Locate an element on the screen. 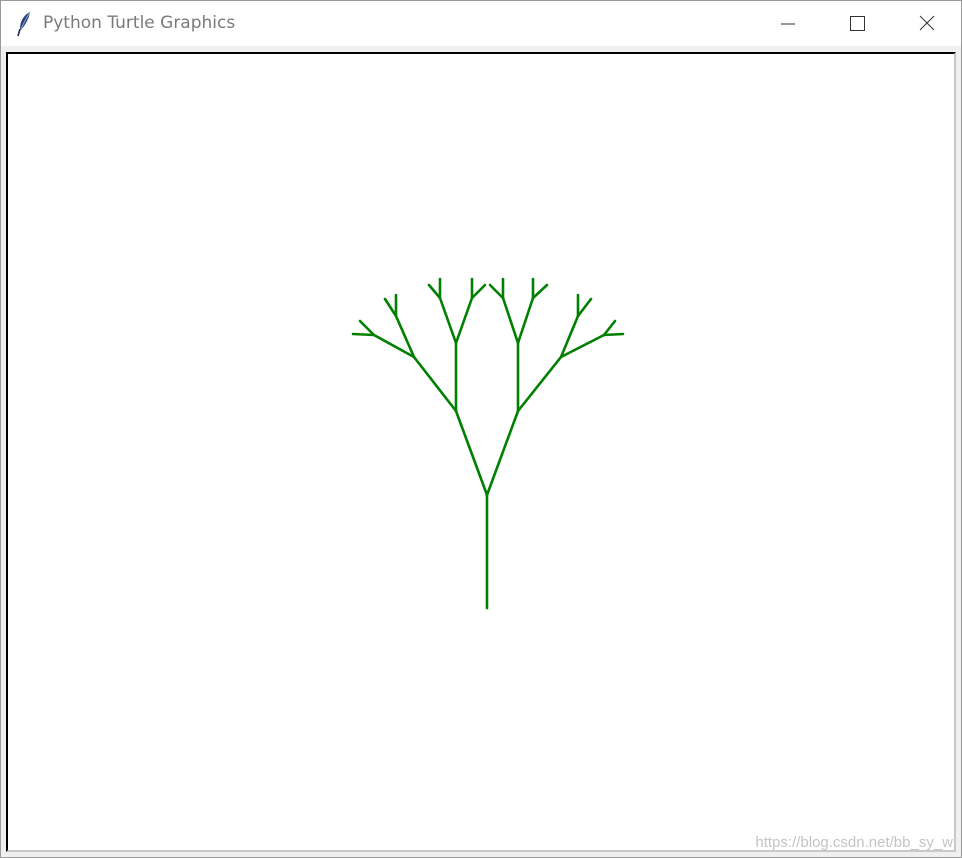 The image size is (962, 858). feather-icon is located at coordinates (25, 24).